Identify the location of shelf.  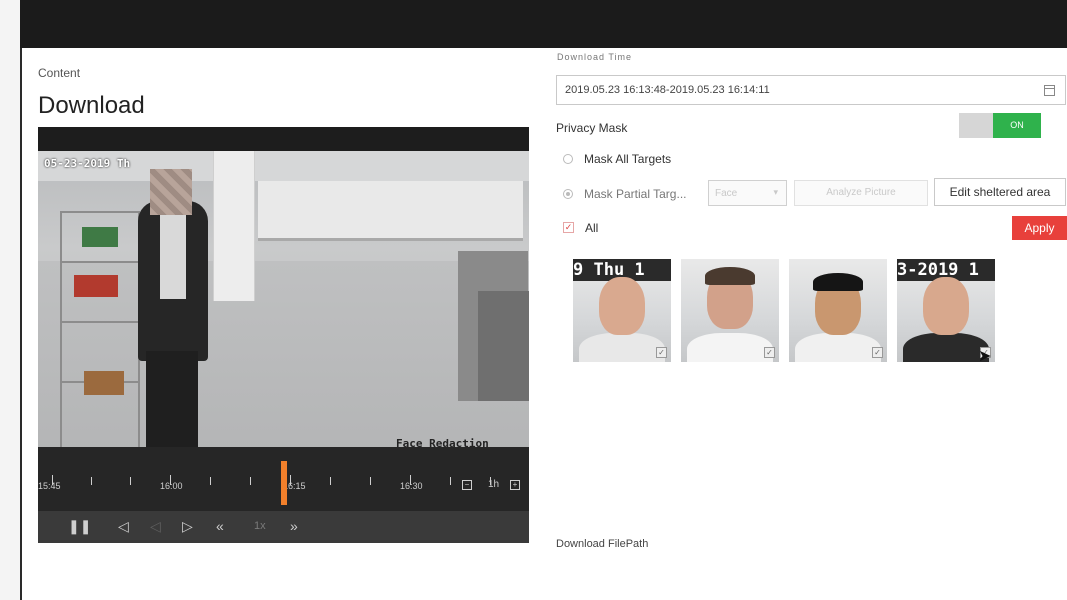
(100, 341).